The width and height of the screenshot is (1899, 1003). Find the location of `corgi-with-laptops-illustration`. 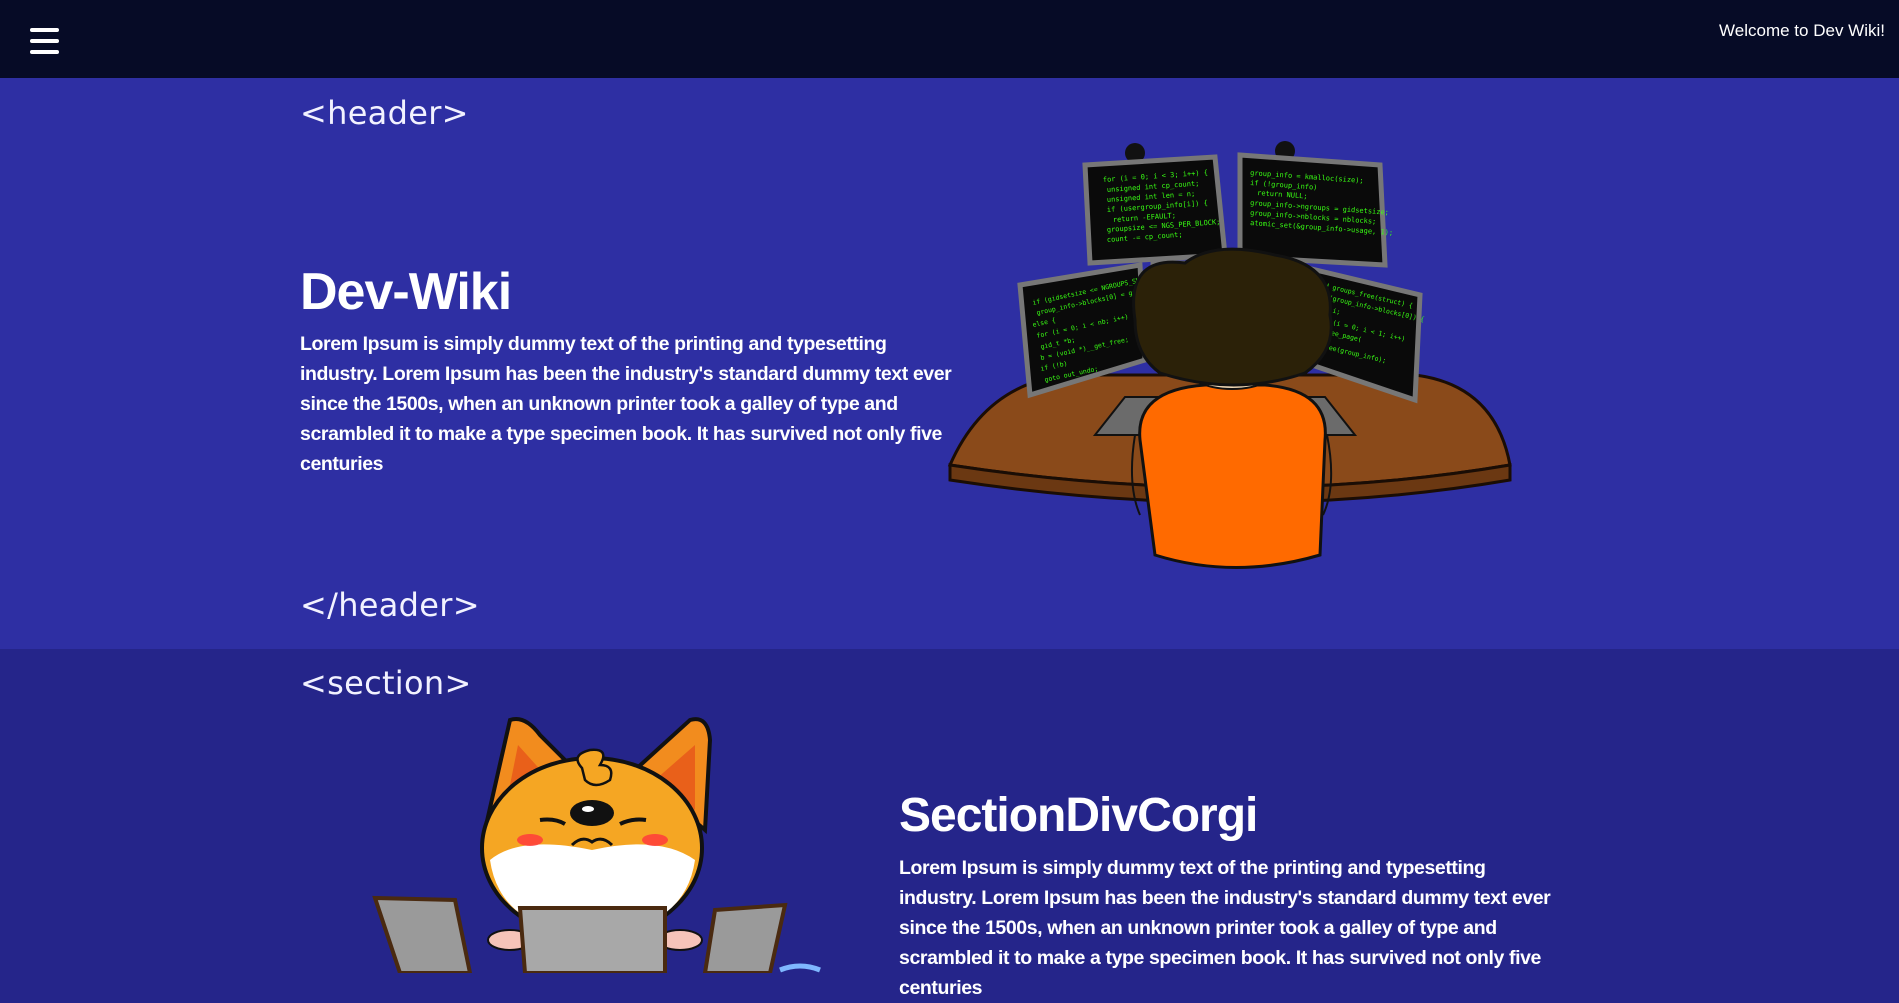

corgi-with-laptops-illustration is located at coordinates (596, 845).